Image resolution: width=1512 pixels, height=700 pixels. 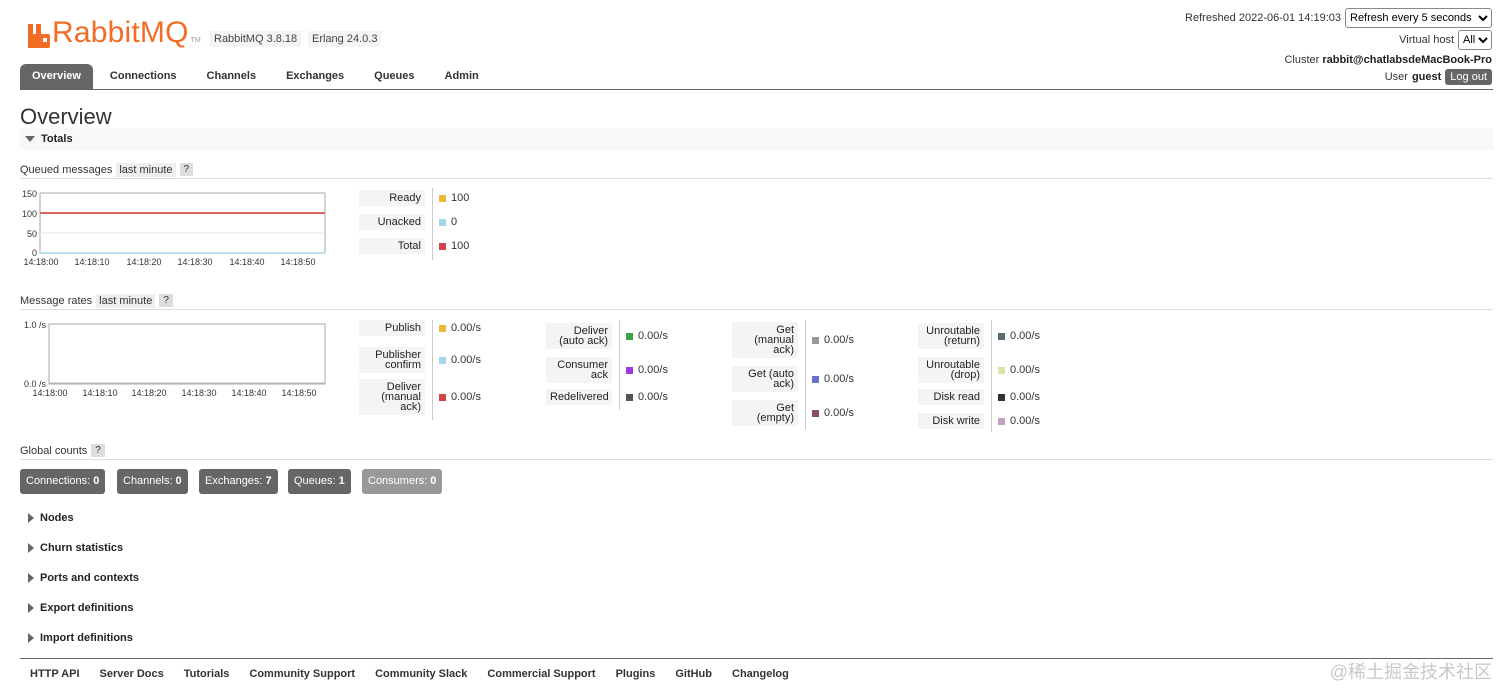 What do you see at coordinates (90, 578) in the screenshot?
I see `section-title: Ports and contexts` at bounding box center [90, 578].